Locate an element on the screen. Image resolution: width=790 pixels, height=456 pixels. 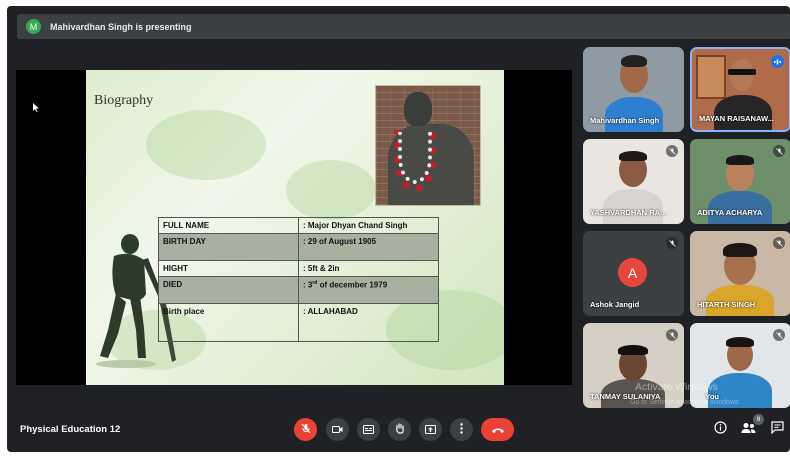
people-button is located at coordinates (748, 430).